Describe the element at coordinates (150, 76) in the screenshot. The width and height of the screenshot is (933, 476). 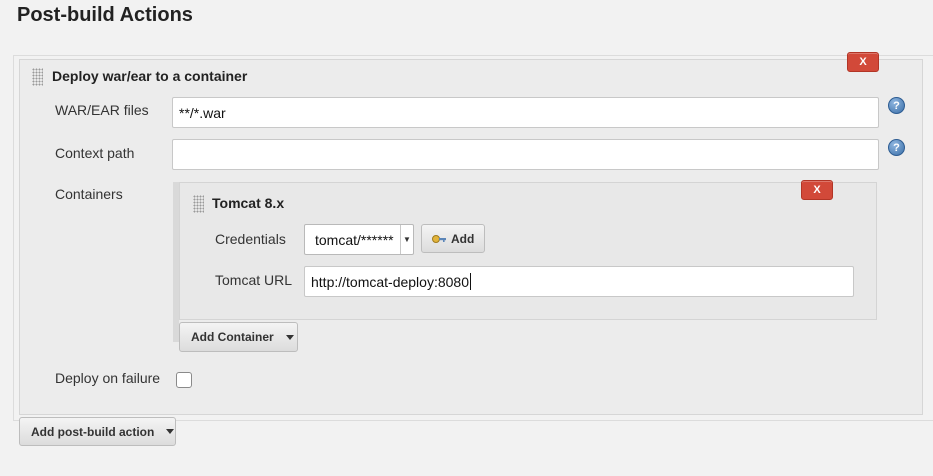
I see `deploy-block-title: Deploy war/ear to a container` at that location.